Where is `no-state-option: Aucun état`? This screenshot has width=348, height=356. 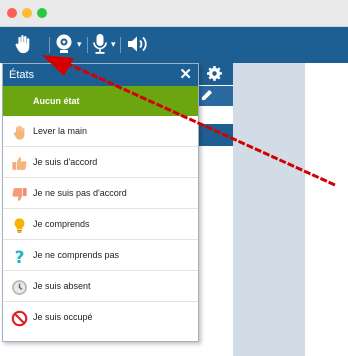 no-state-option: Aucun état is located at coordinates (100, 101).